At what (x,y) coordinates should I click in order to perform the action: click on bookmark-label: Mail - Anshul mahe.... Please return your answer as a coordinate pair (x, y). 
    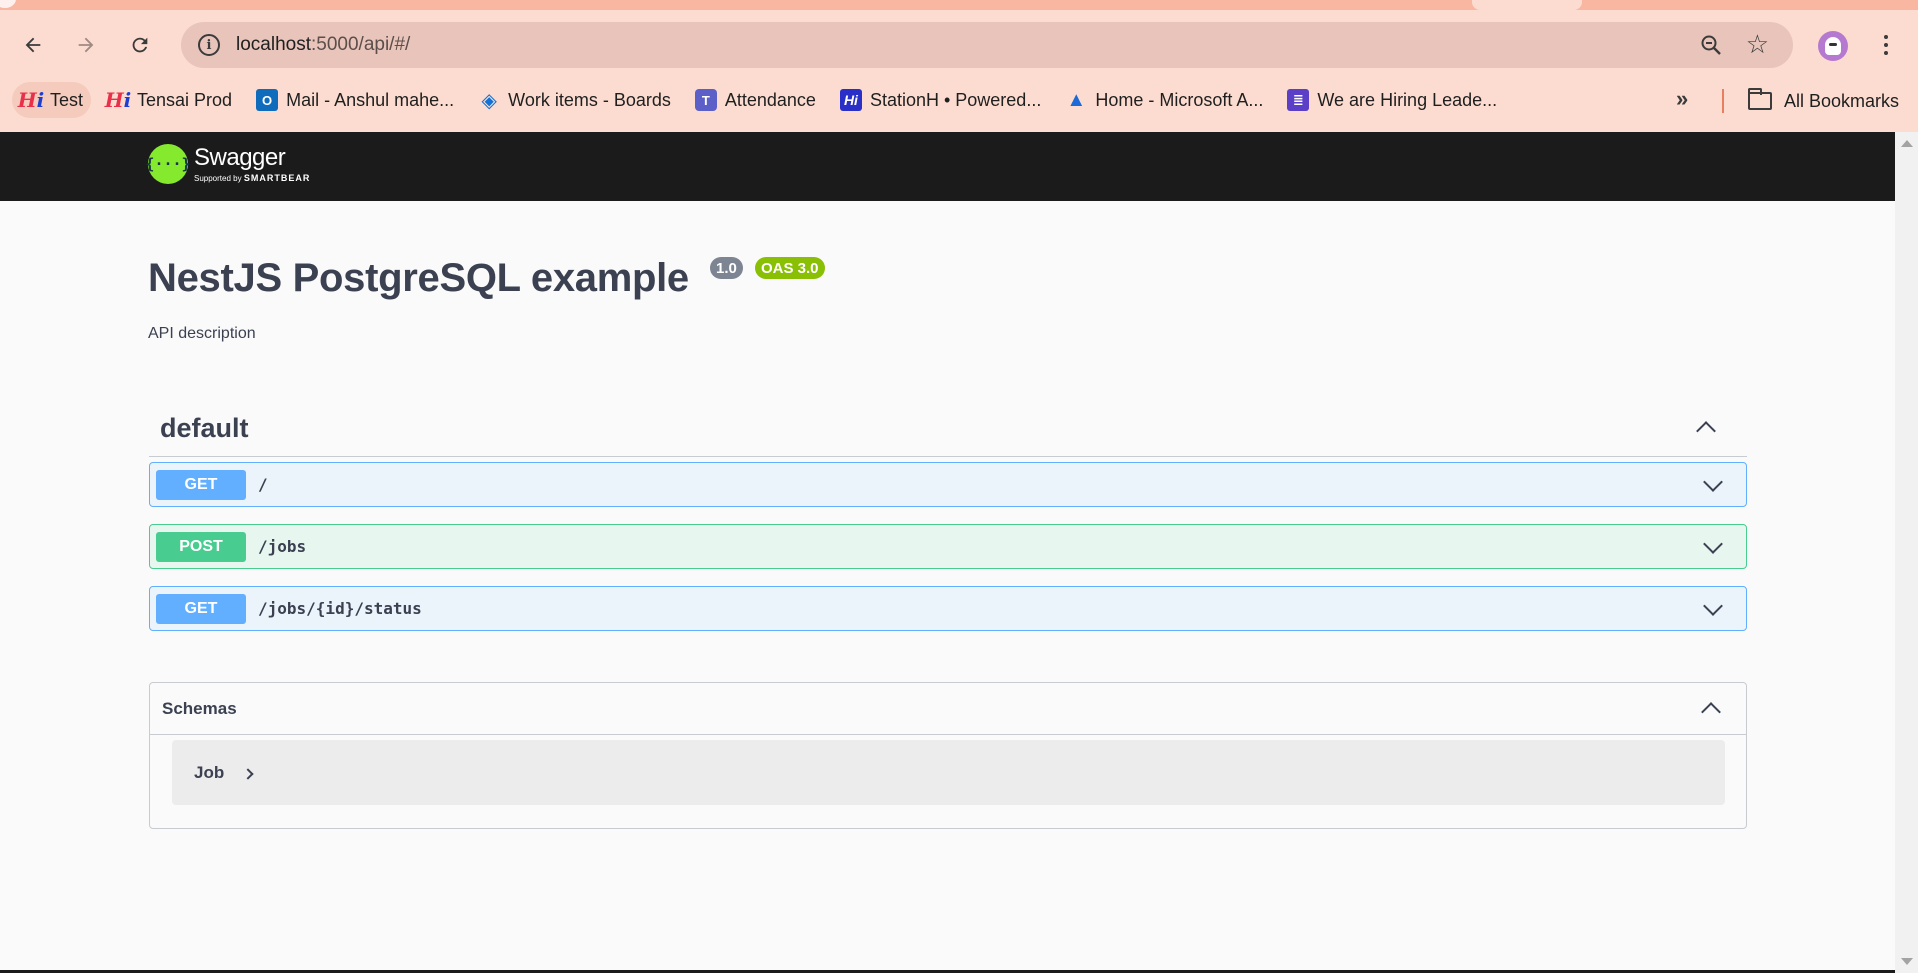
    Looking at the image, I should click on (370, 99).